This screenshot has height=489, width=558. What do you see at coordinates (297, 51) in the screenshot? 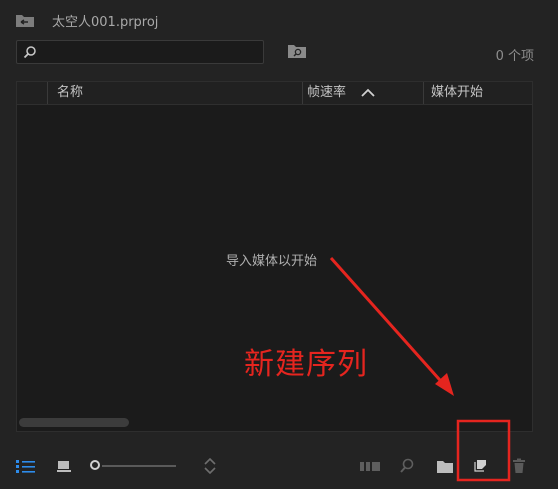
I see `find-in-bin-icon` at bounding box center [297, 51].